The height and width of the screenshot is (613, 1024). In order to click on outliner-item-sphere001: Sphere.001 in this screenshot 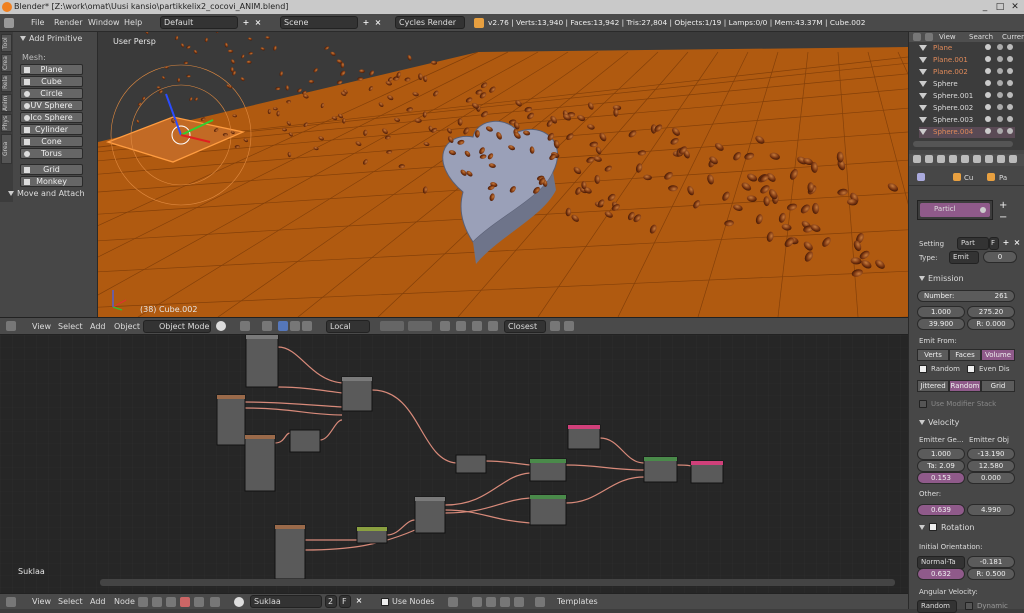, I will do `click(967, 96)`.